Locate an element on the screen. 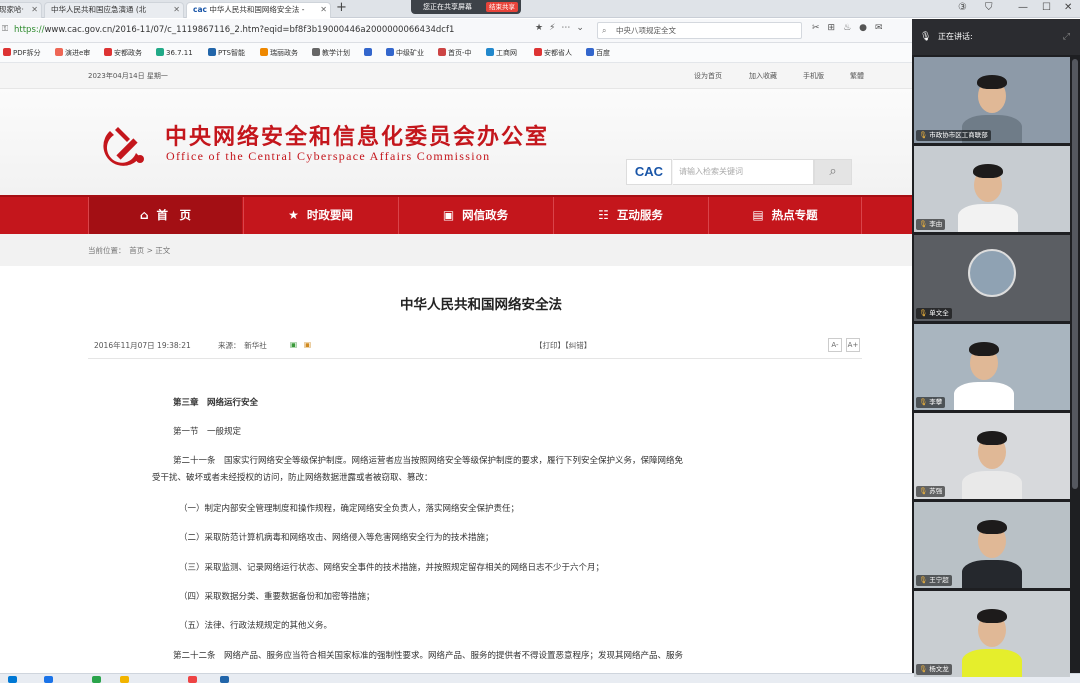 Image resolution: width=1080 pixels, height=683 pixels. participant-video-tile: 🎙 杨文龙 is located at coordinates (992, 634).